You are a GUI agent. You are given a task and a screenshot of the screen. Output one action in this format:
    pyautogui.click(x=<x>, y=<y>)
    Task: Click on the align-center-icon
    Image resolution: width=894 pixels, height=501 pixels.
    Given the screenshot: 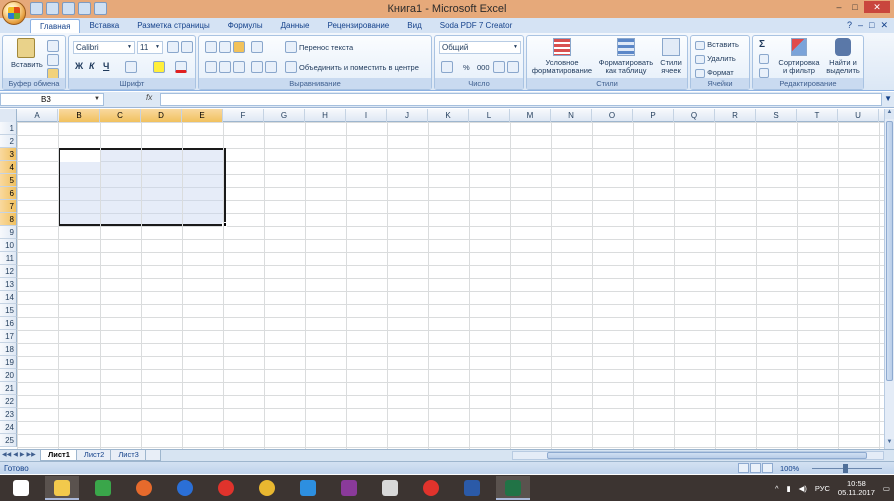 What is the action you would take?
    pyautogui.click(x=225, y=67)
    